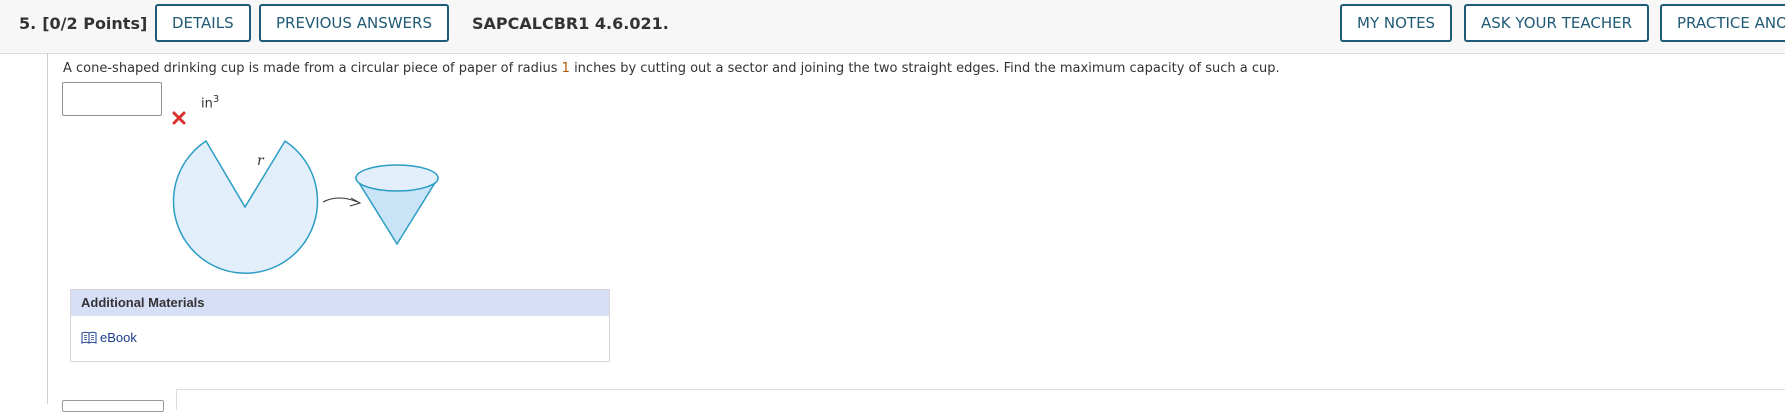 This screenshot has height=412, width=1785. I want to click on ebook-link: eBook, so click(109, 337).